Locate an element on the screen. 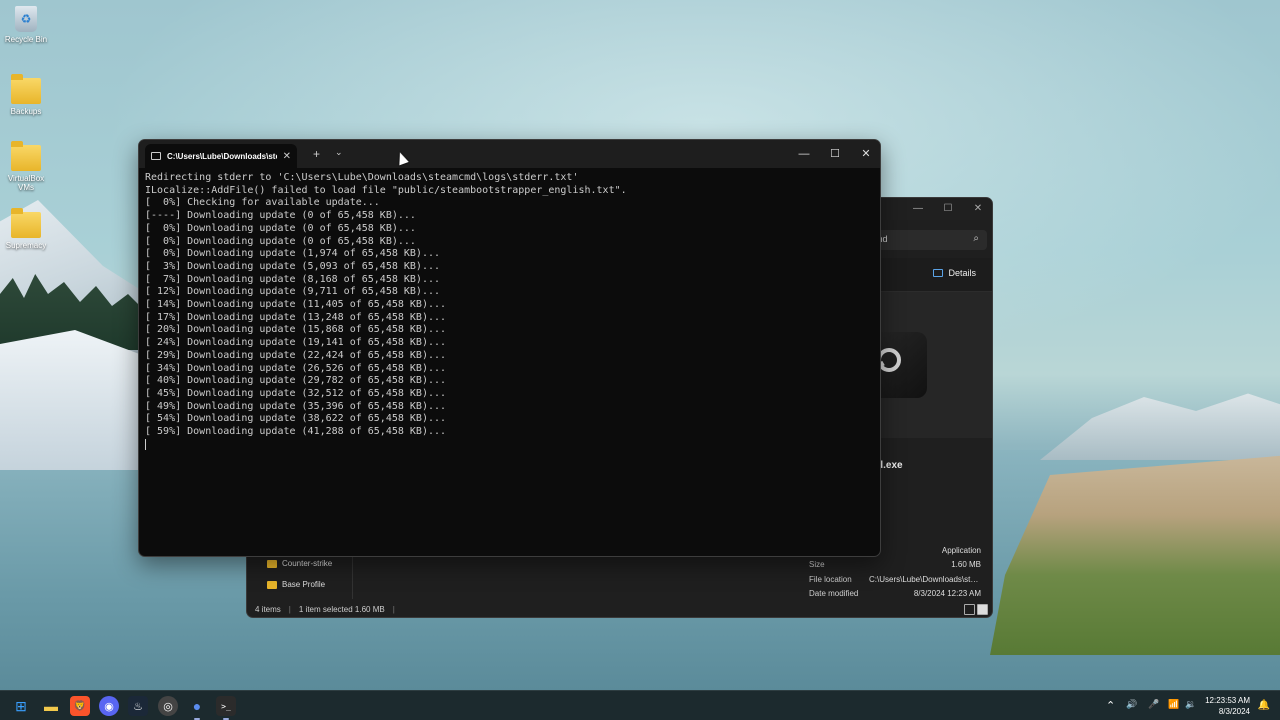  details-button-label: Details is located at coordinates (962, 273).